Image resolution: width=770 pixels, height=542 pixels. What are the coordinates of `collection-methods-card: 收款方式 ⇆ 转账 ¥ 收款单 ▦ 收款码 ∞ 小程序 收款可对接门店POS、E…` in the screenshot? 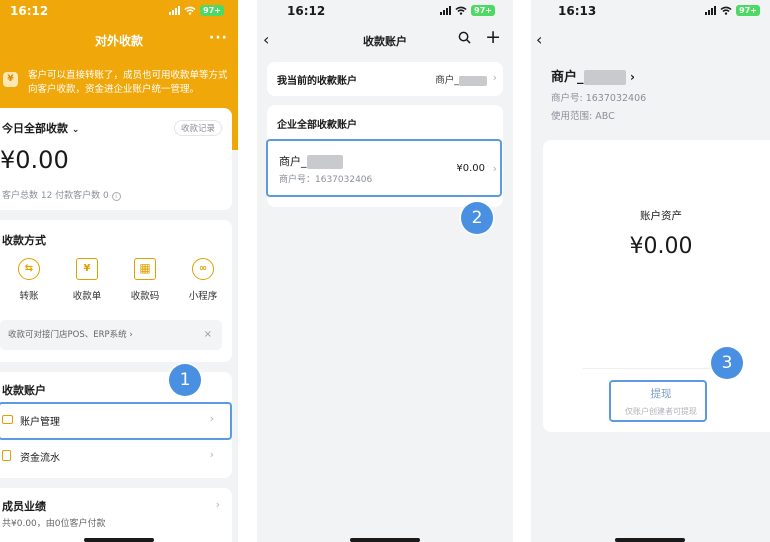 It's located at (116, 291).